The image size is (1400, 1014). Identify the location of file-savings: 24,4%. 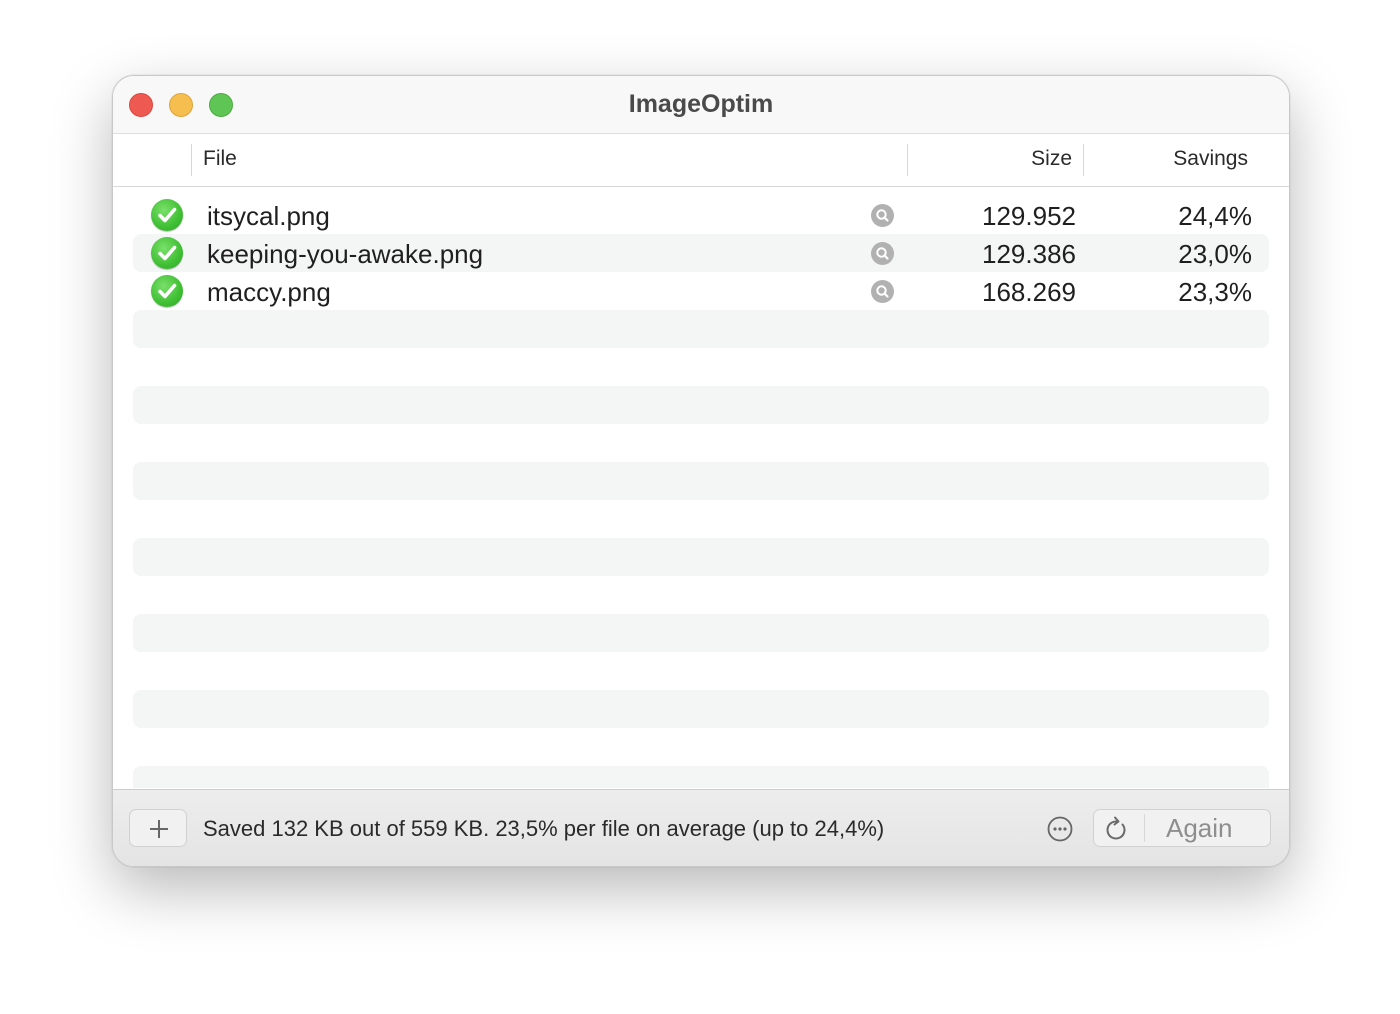
(1215, 216).